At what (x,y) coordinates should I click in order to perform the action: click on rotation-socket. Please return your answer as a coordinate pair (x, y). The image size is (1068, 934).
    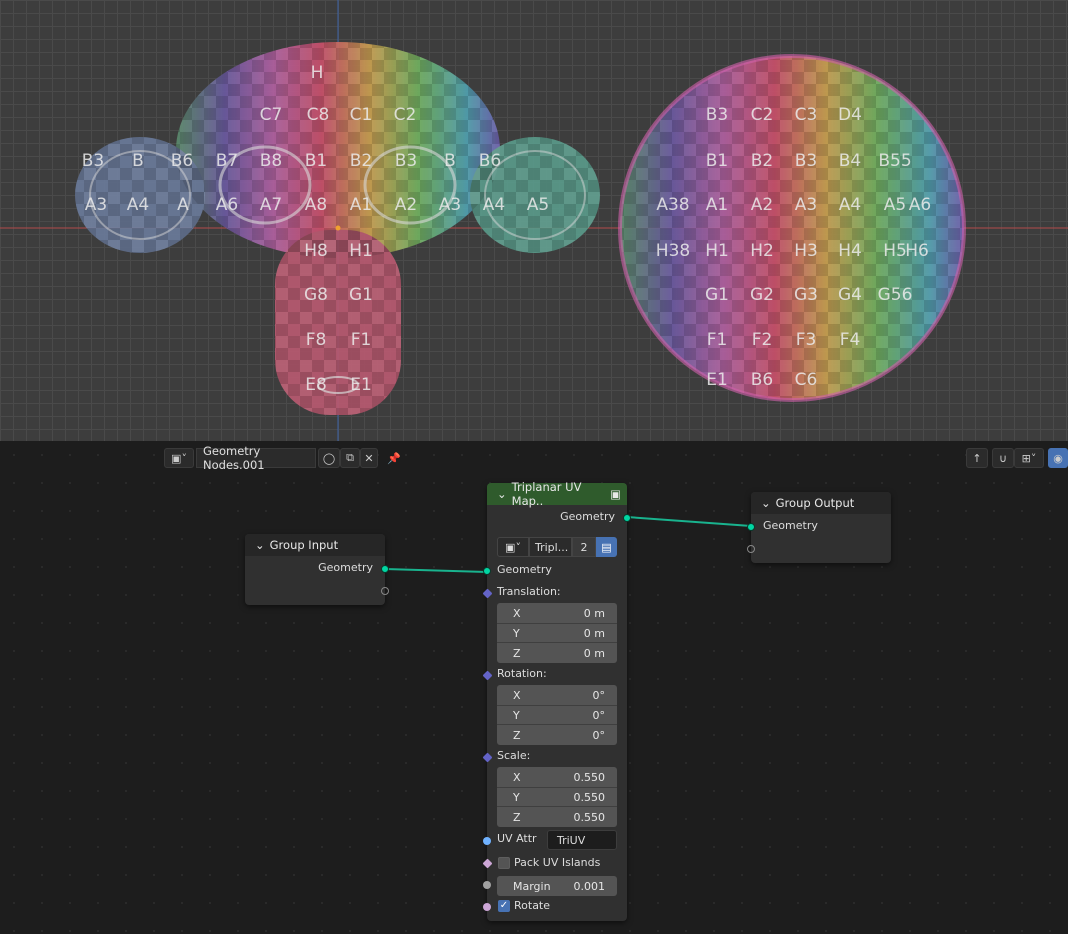
    Looking at the image, I should click on (487, 675).